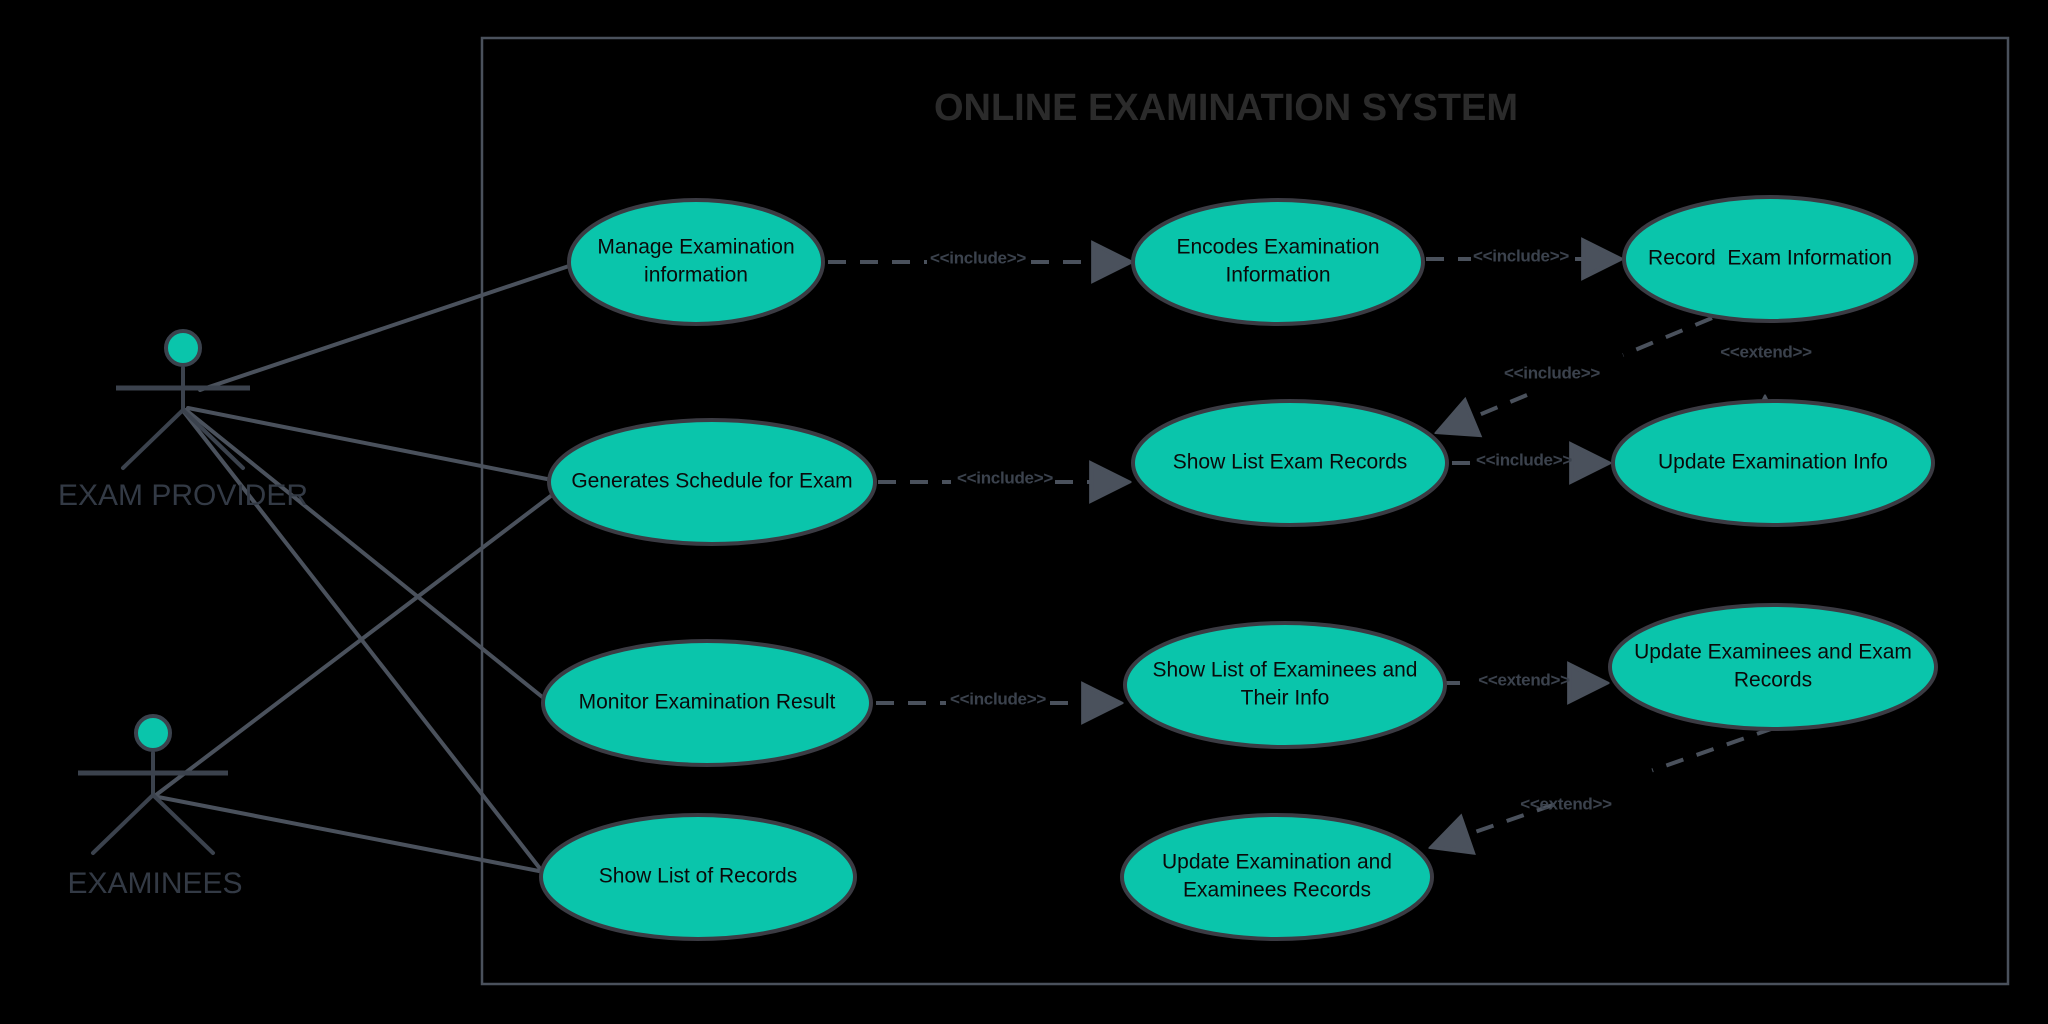 Image resolution: width=2048 pixels, height=1024 pixels. I want to click on association-provider-to-monitor-examination-result, so click(366, 555).